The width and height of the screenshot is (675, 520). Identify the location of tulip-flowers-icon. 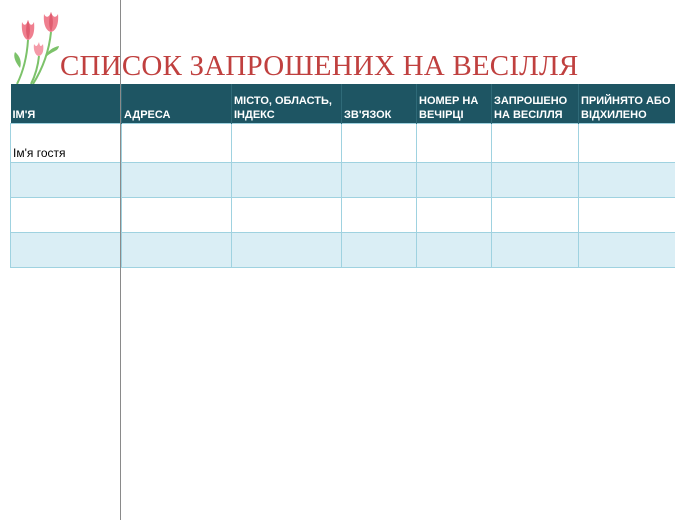
(36, 48).